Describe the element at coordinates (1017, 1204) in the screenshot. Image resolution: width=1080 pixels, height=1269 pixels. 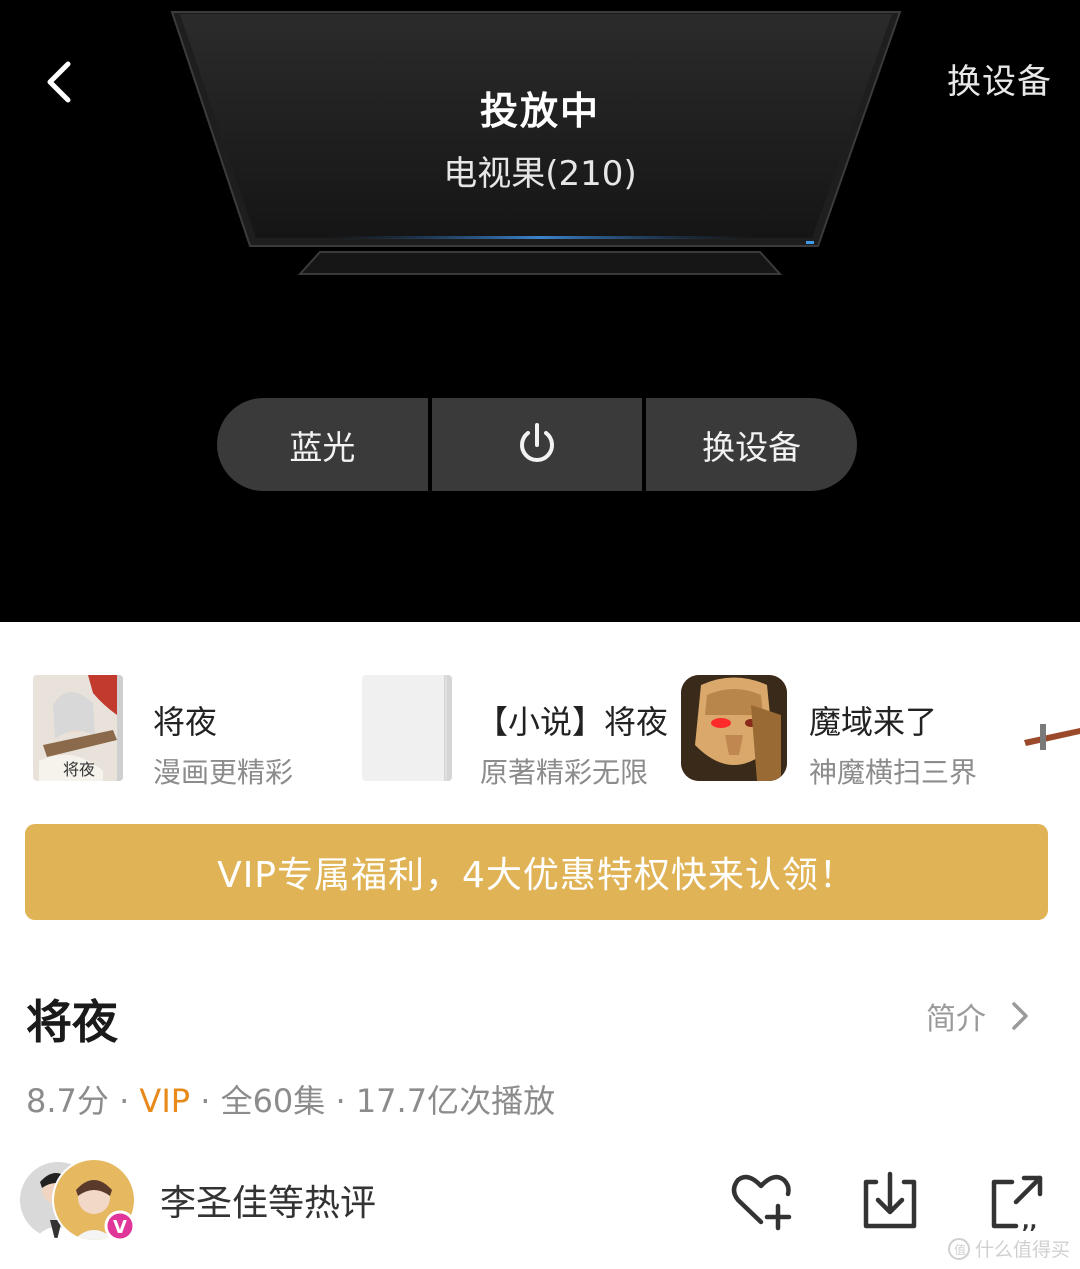
I see `share-icon: ,,` at that location.